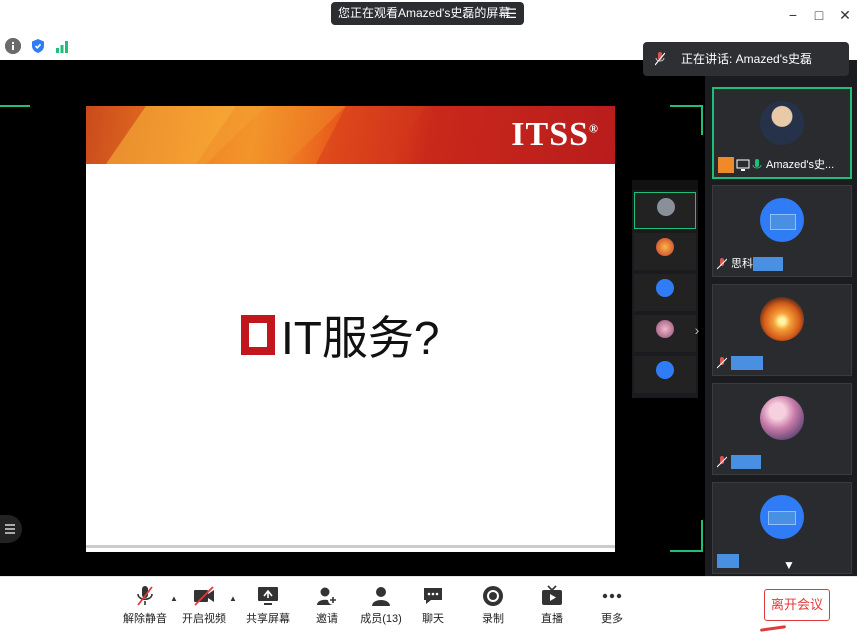 This screenshot has height=635, width=857. What do you see at coordinates (204, 608) in the screenshot?
I see `start-video-button: 开启视频` at bounding box center [204, 608].